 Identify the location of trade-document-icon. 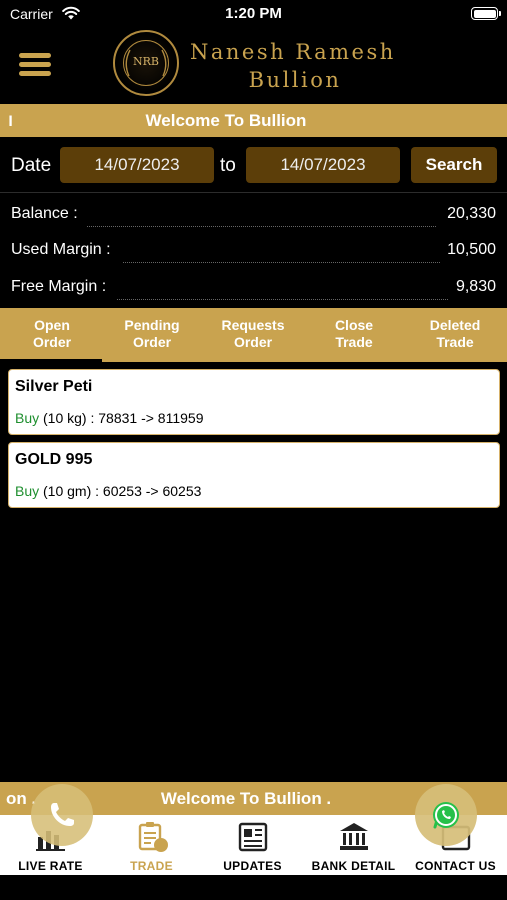
(153, 837).